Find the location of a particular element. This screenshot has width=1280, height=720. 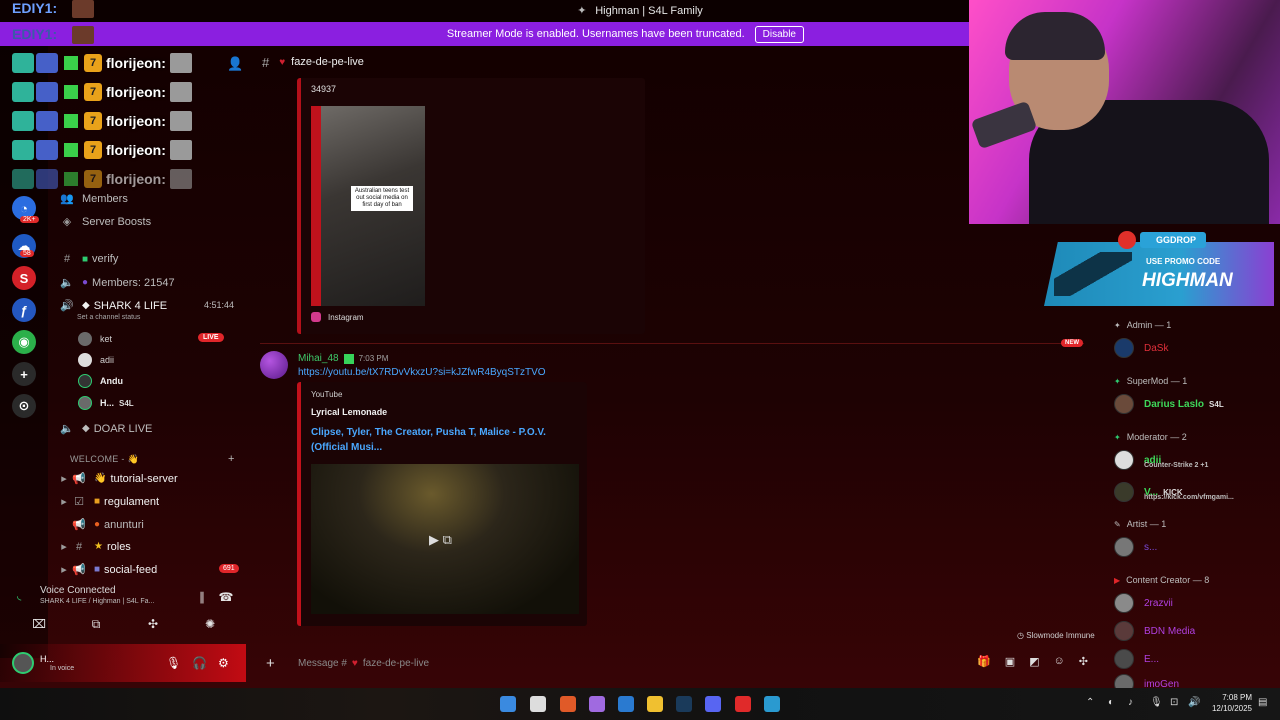

embed-author: Lyrical Lemonade is located at coordinates (349, 412).